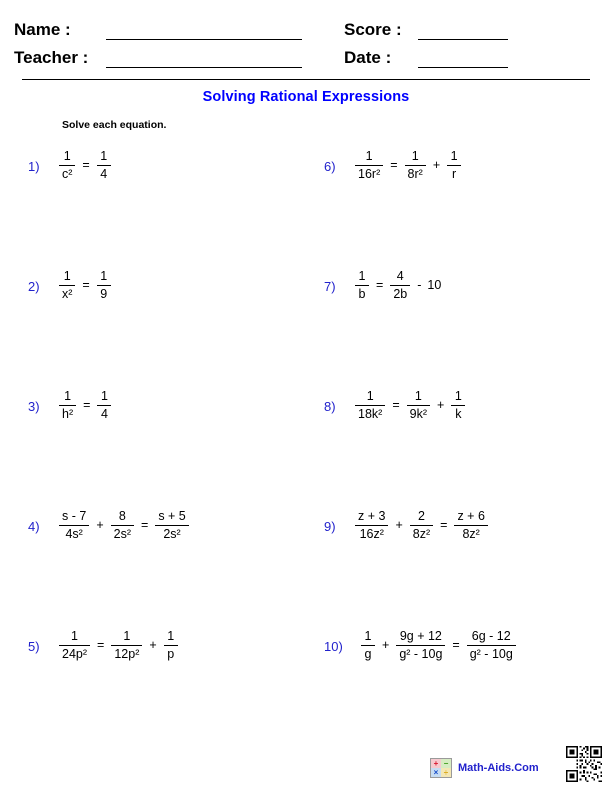 The height and width of the screenshot is (792, 612). I want to click on problem-expression: 1 16r² = 1 8r² +1 r, so click(408, 163).